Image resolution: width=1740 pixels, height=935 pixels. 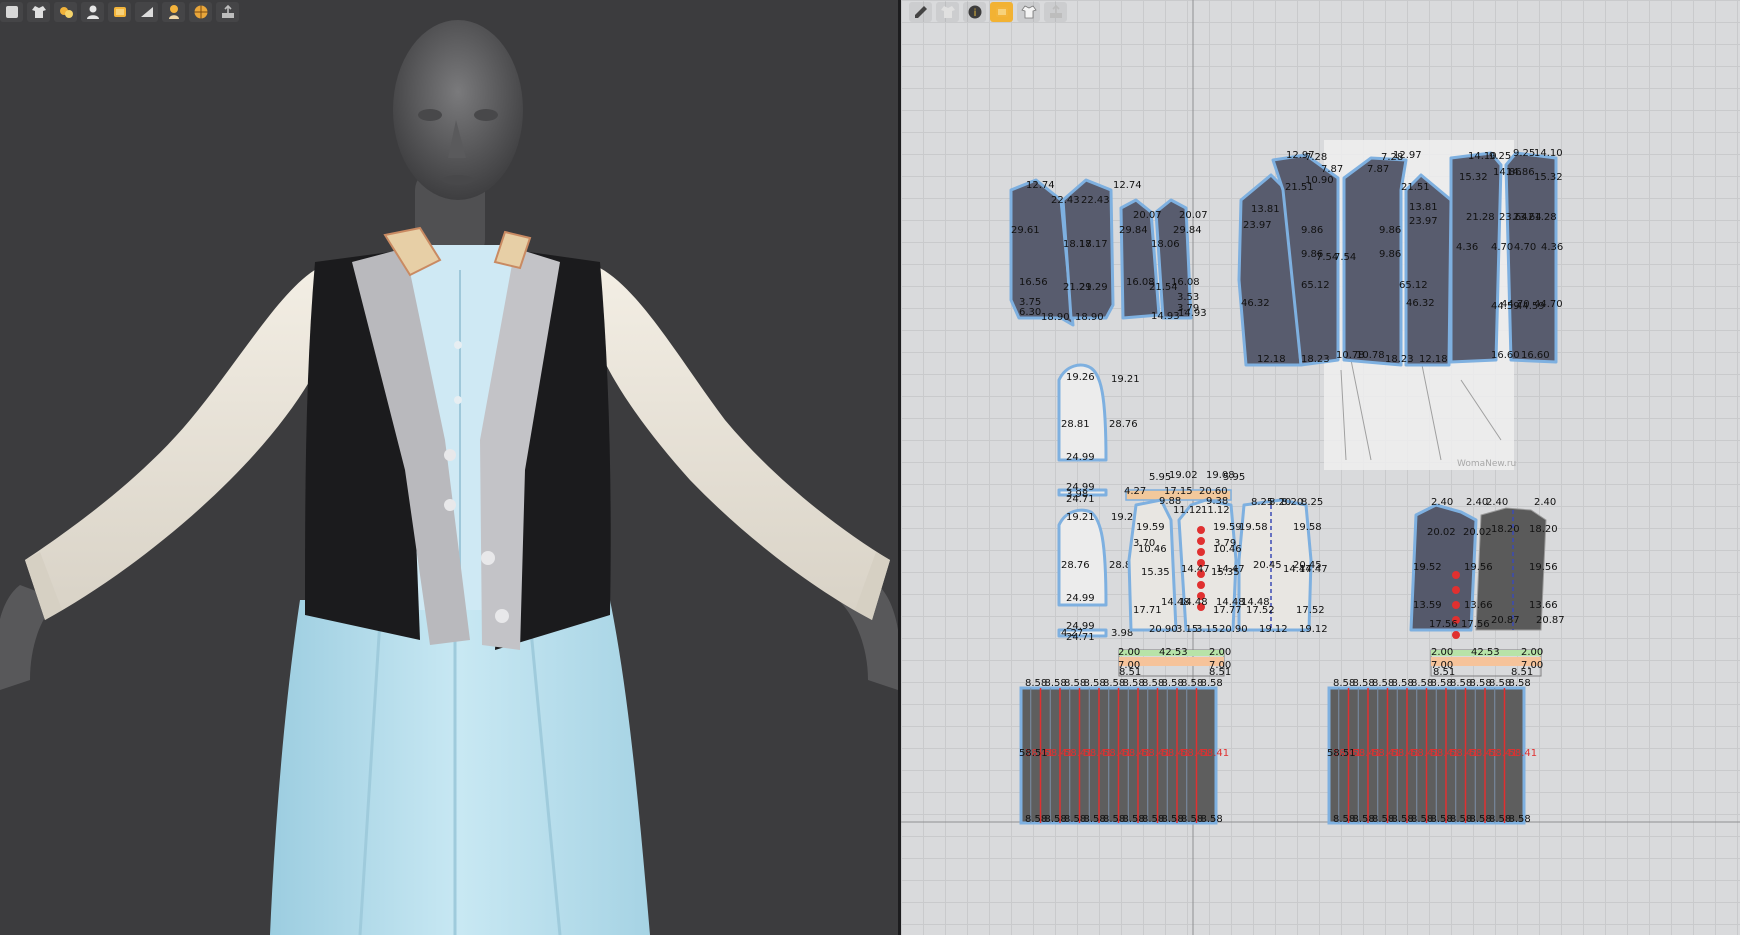 I want to click on side-vest-left-piece, so click(x=1476, y=257).